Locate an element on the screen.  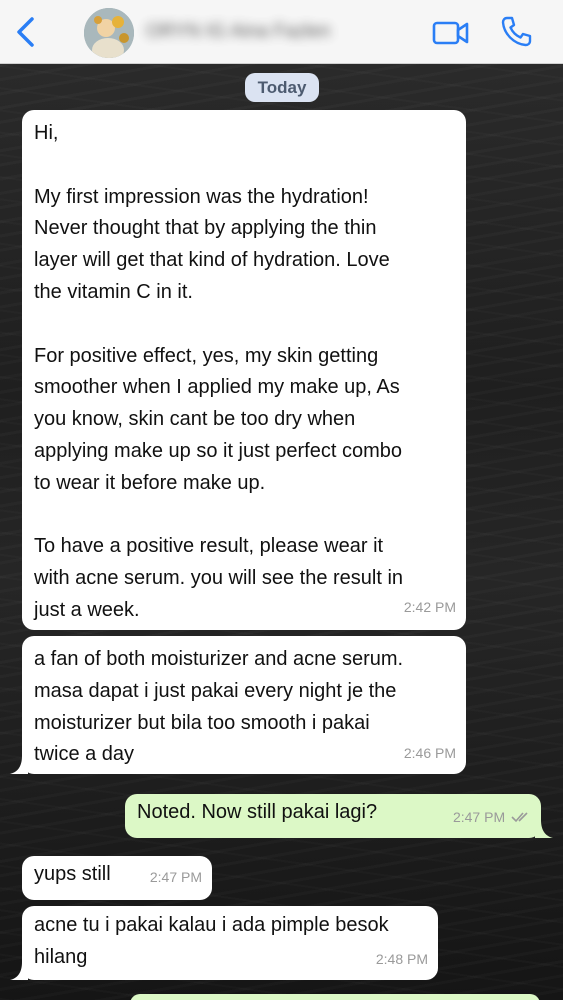
phone-icon is located at coordinates (516, 31).